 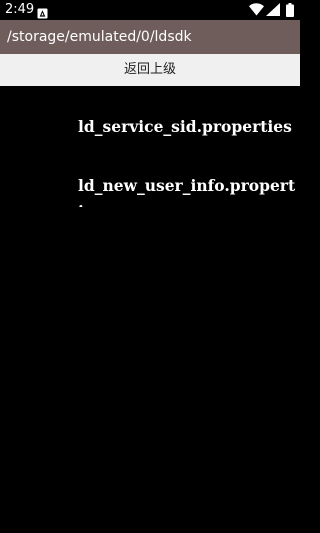 I want to click on notification-icon, so click(x=42, y=11).